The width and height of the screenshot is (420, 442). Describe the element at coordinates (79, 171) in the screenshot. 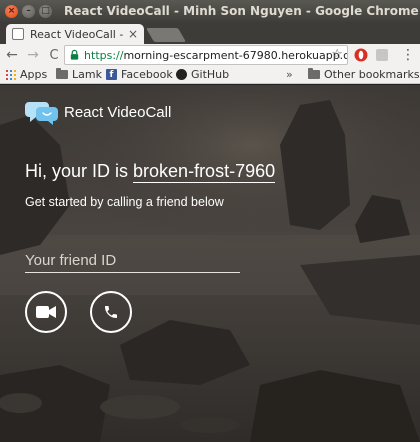

I see `greeting-prefix: Hi, your ID is` at that location.